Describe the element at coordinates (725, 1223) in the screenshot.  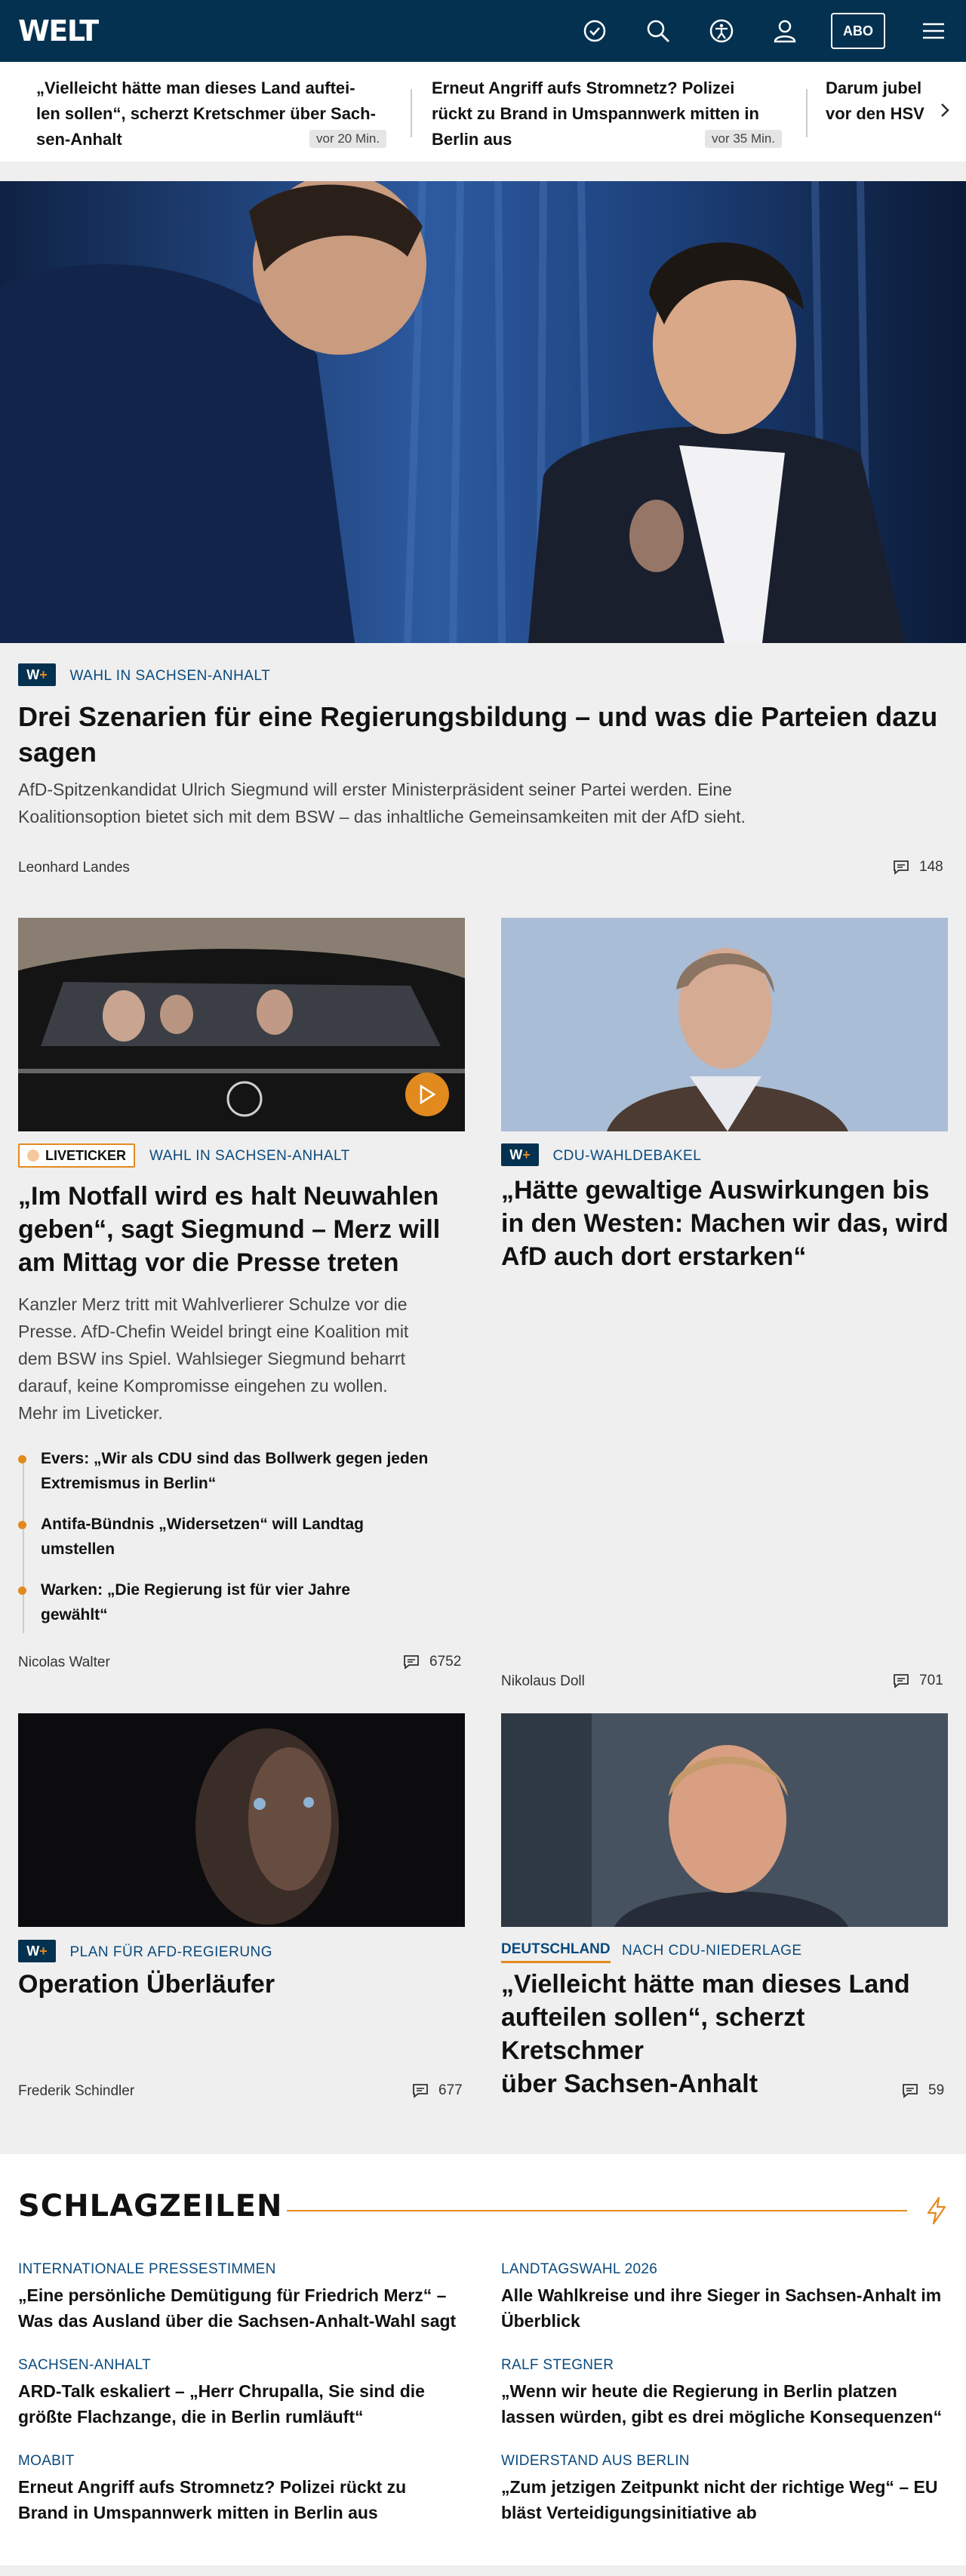
I see `headline-line: in den Westen: Machen wir das, wird` at that location.